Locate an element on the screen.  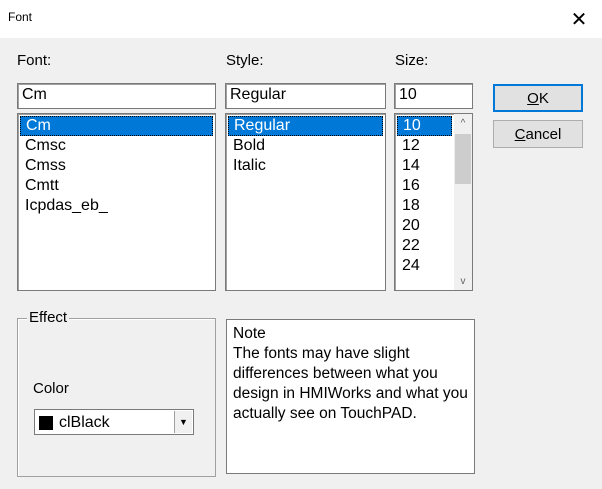
size-scrollbar: ^ v is located at coordinates (463, 202).